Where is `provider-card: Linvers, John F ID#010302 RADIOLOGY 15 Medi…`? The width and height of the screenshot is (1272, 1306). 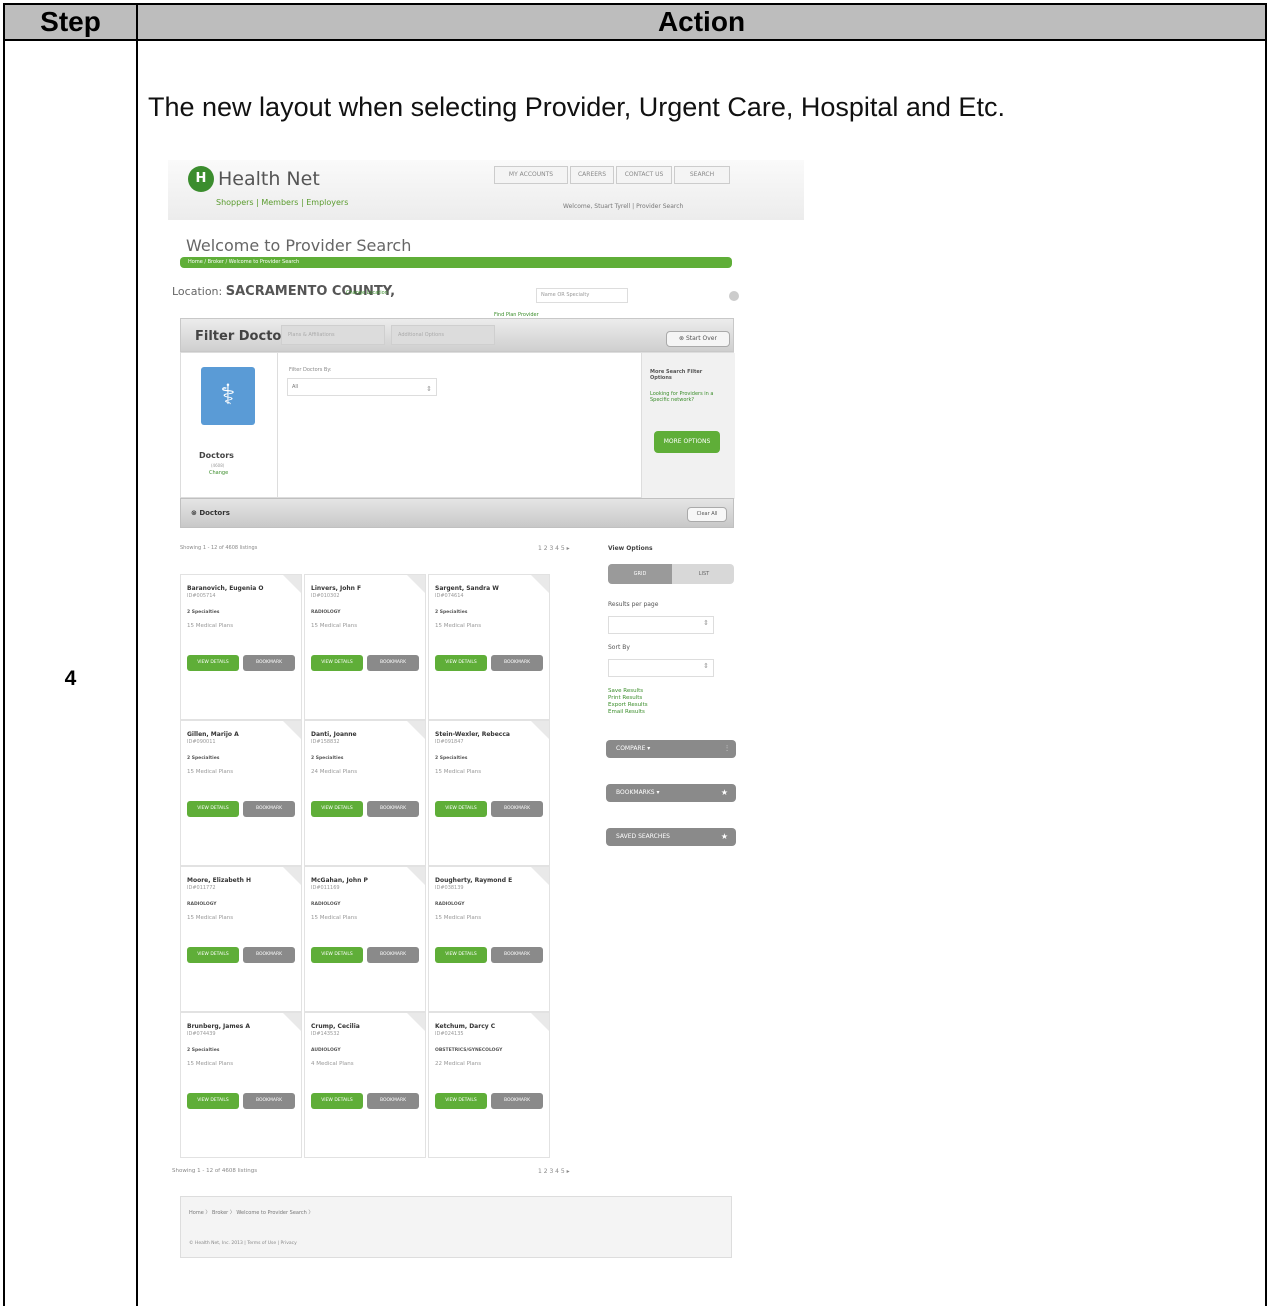 provider-card: Linvers, John F ID#010302 RADIOLOGY 15 Medi… is located at coordinates (365, 647).